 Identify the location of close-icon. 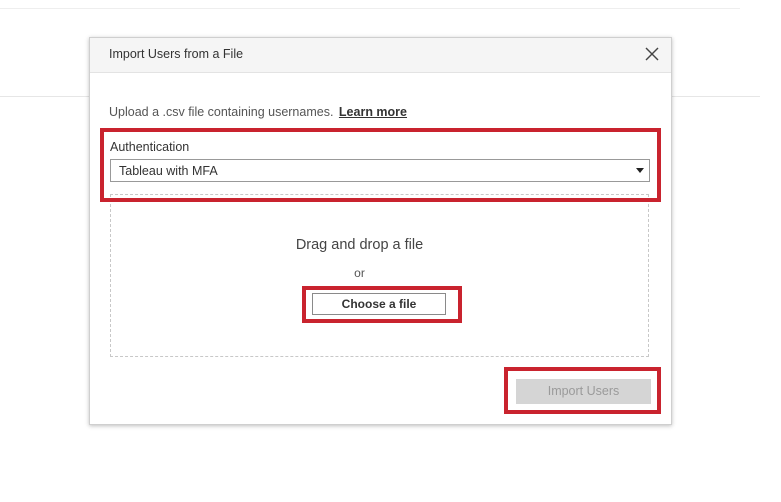
(652, 54).